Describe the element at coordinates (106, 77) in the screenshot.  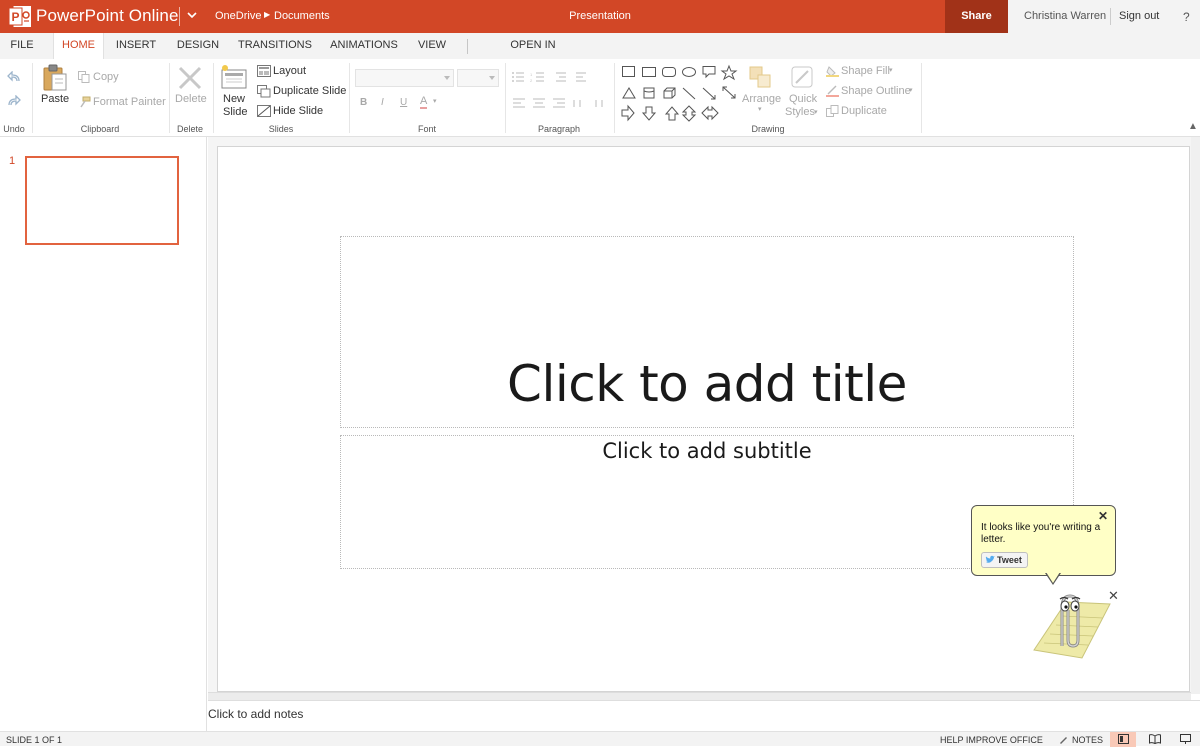
I see `copy-label: Copy` at that location.